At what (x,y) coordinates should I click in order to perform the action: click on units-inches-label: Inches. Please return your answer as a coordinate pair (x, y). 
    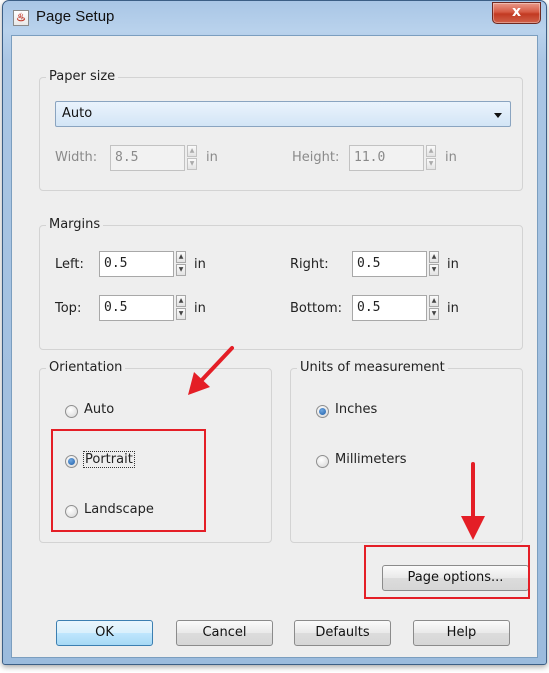
    Looking at the image, I should click on (356, 409).